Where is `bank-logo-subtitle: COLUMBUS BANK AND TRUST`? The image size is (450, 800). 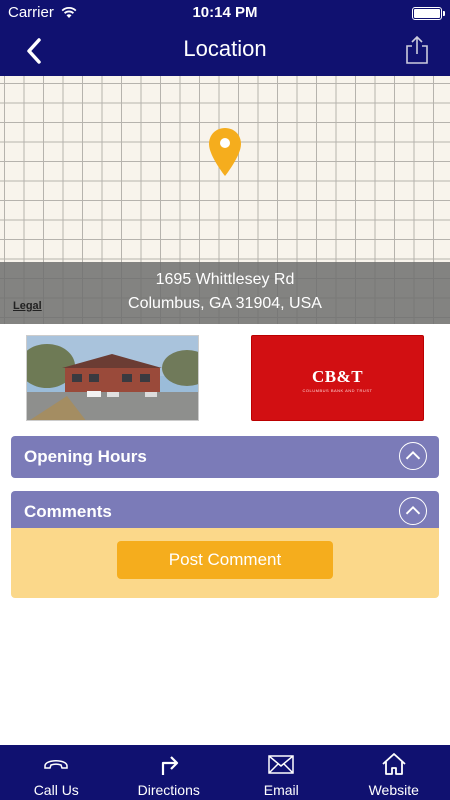
bank-logo-subtitle: COLUMBUS BANK AND TRUST is located at coordinates (337, 390).